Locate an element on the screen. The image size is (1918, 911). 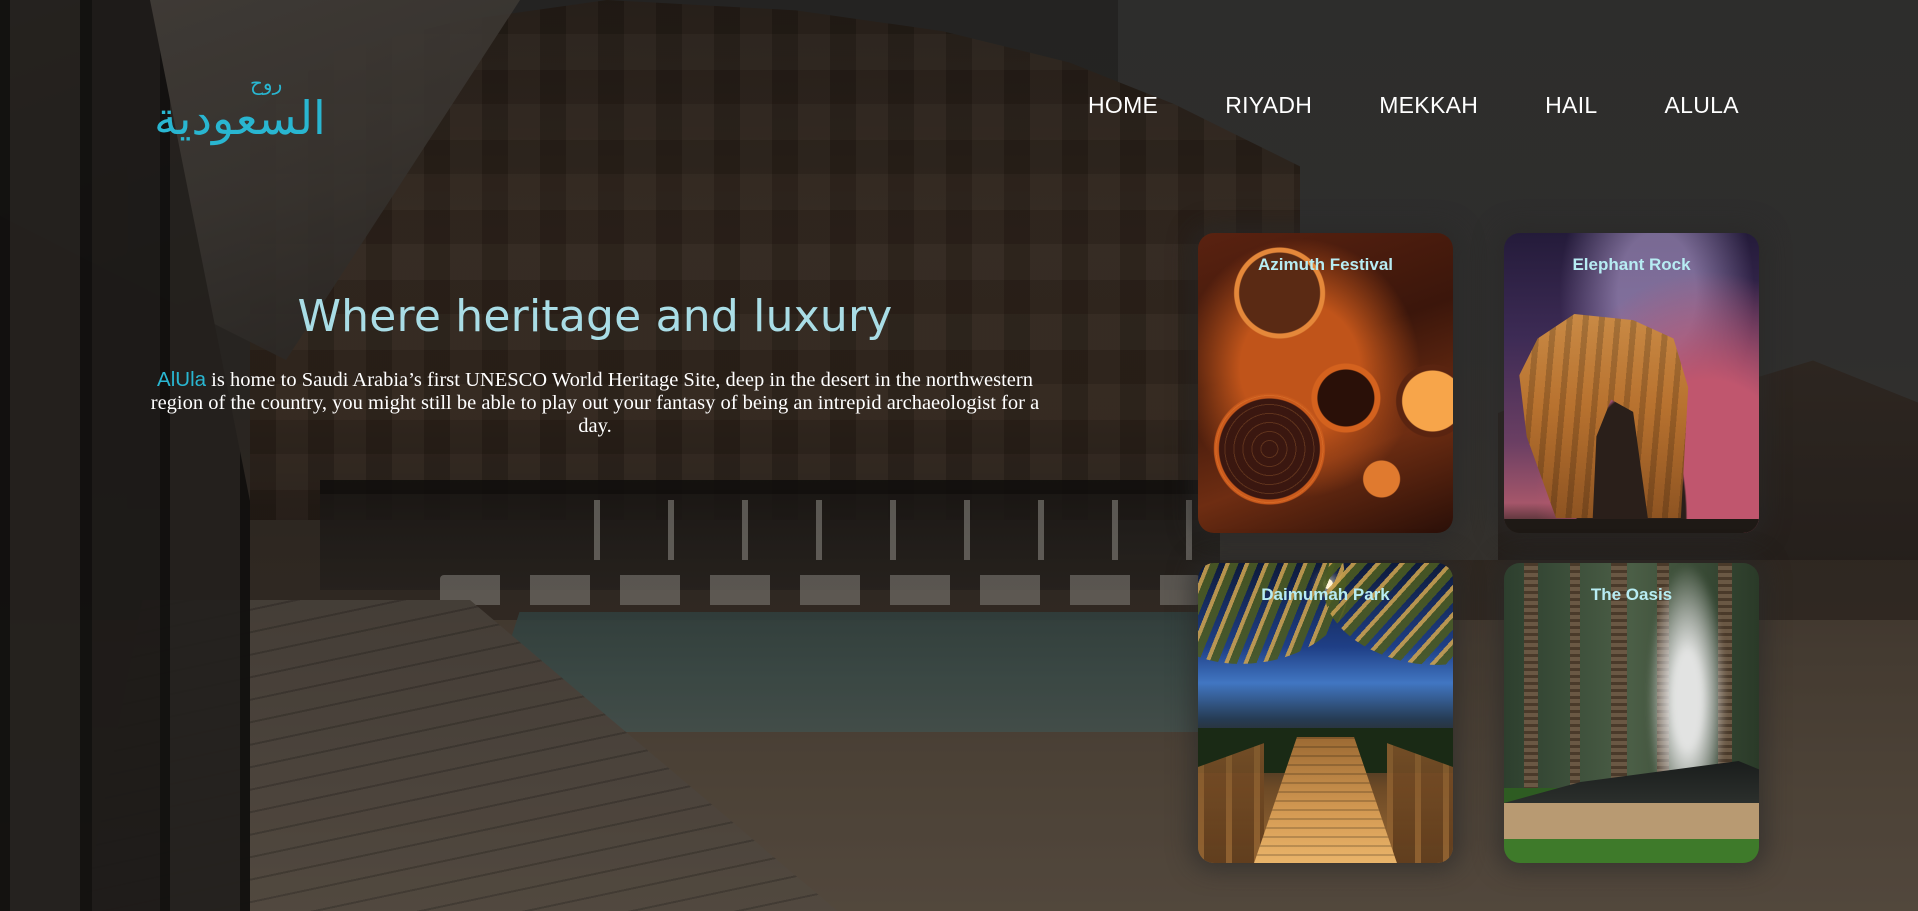
daimumah-park-image is located at coordinates (1325, 713).